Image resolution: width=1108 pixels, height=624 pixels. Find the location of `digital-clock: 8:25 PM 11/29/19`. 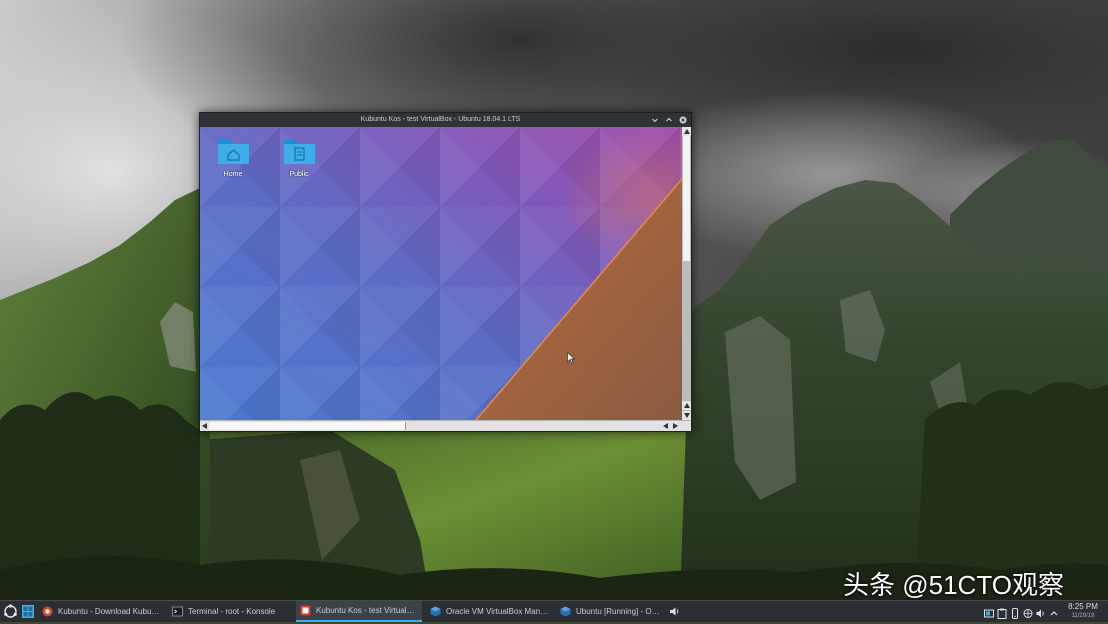

digital-clock: 8:25 PM 11/29/19 is located at coordinates (1083, 611).